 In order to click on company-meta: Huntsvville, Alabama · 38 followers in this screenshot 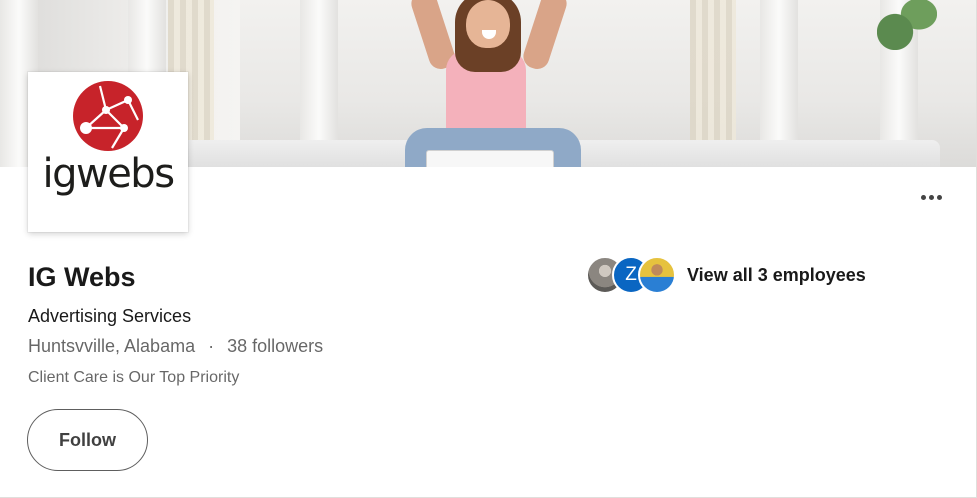, I will do `click(175, 346)`.